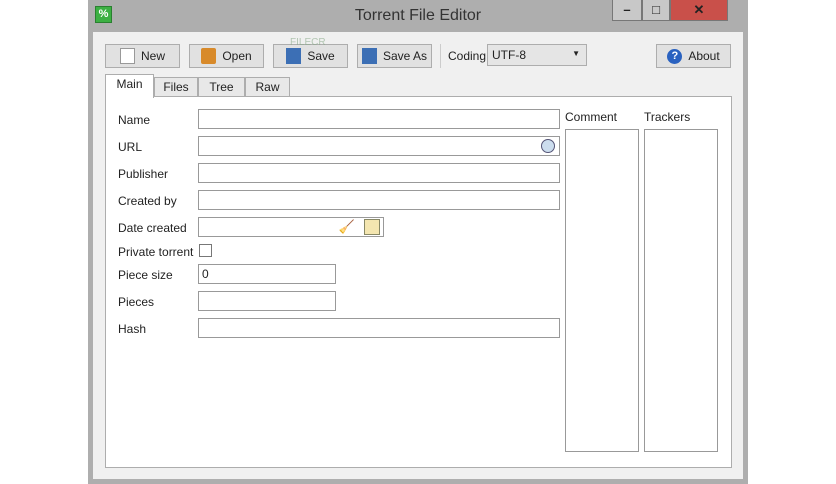 Image resolution: width=836 pixels, height=484 pixels. I want to click on new-button: New, so click(142, 56).